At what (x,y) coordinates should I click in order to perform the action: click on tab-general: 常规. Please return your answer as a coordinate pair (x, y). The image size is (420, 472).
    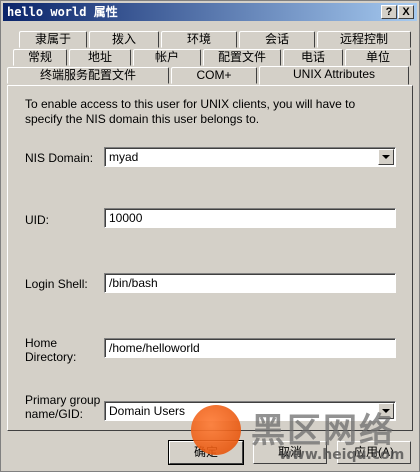
    Looking at the image, I should click on (40, 57).